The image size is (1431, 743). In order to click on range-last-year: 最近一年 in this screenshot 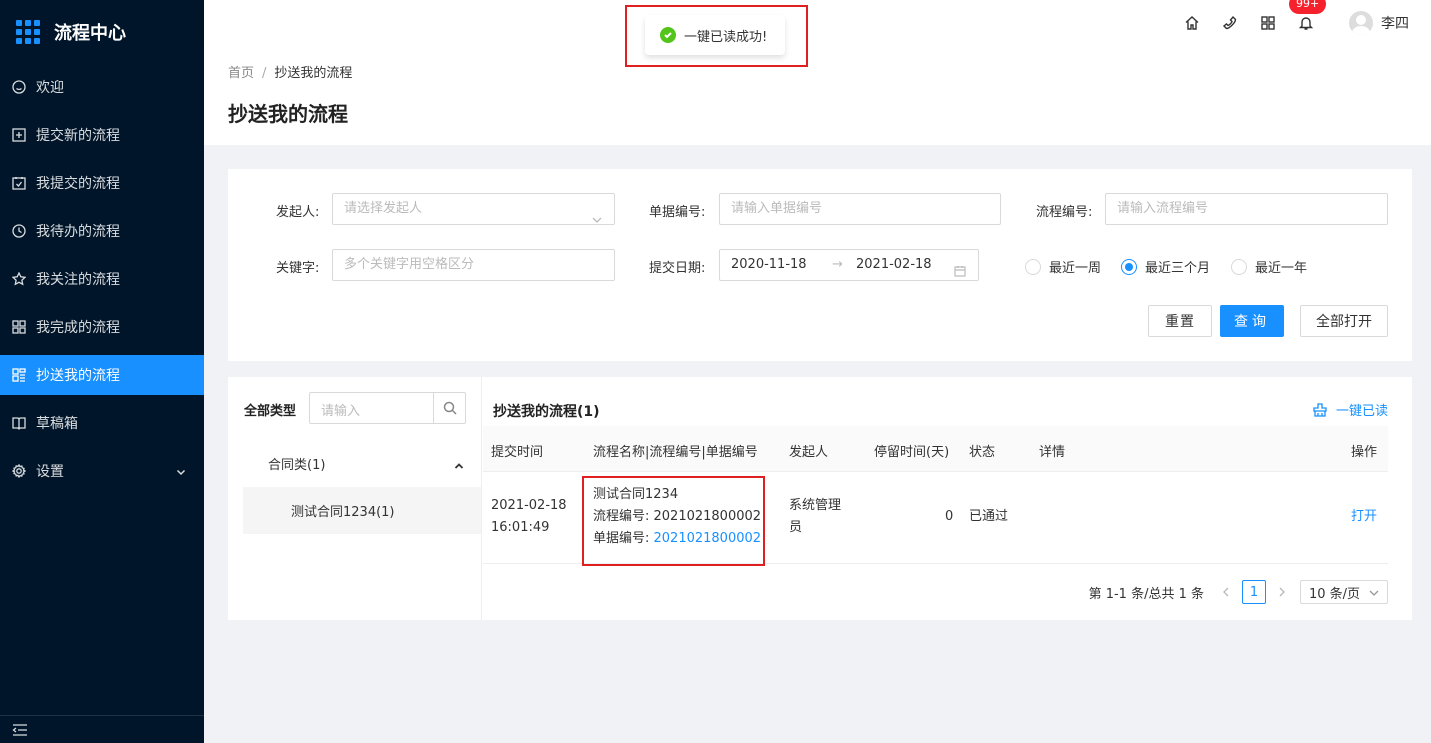, I will do `click(1269, 266)`.